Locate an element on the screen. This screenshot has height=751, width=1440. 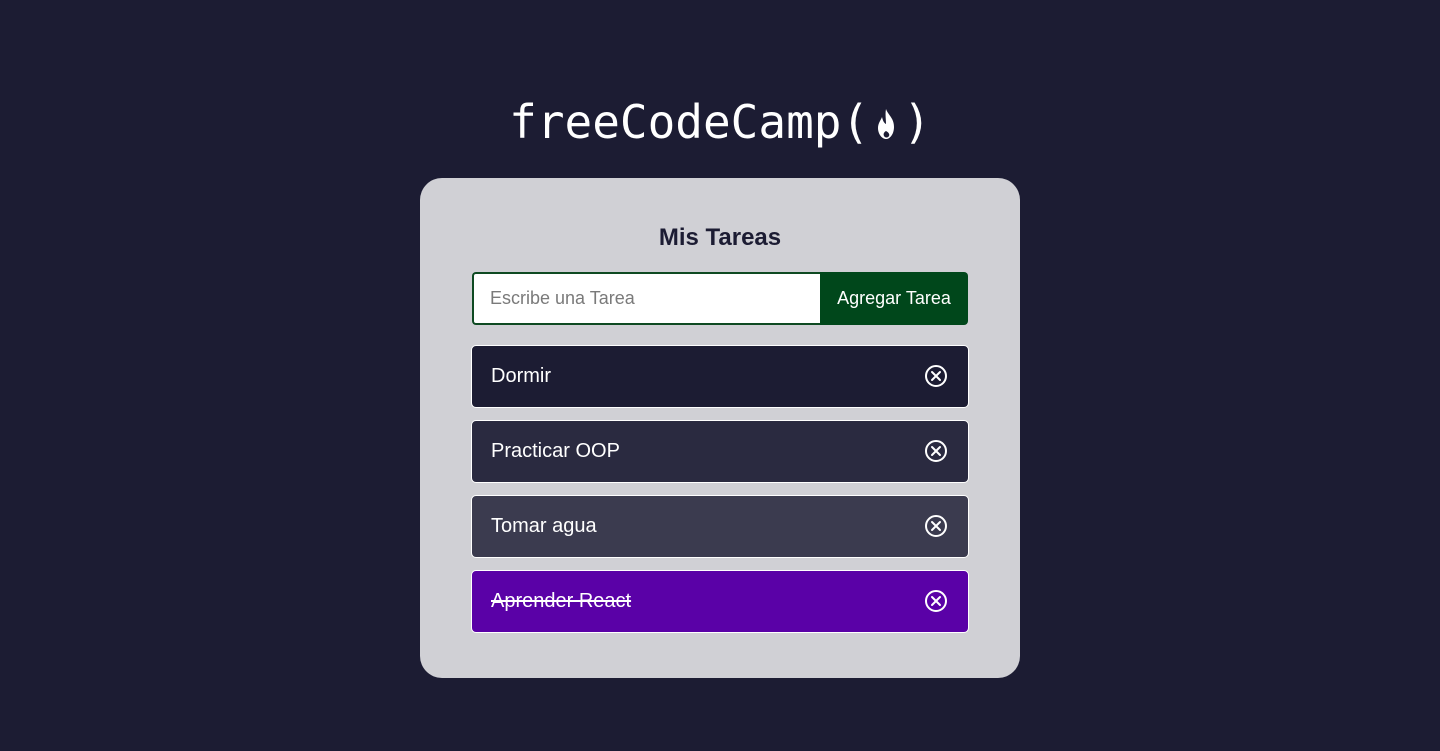
task-form: Agregar Tarea is located at coordinates (720, 298).